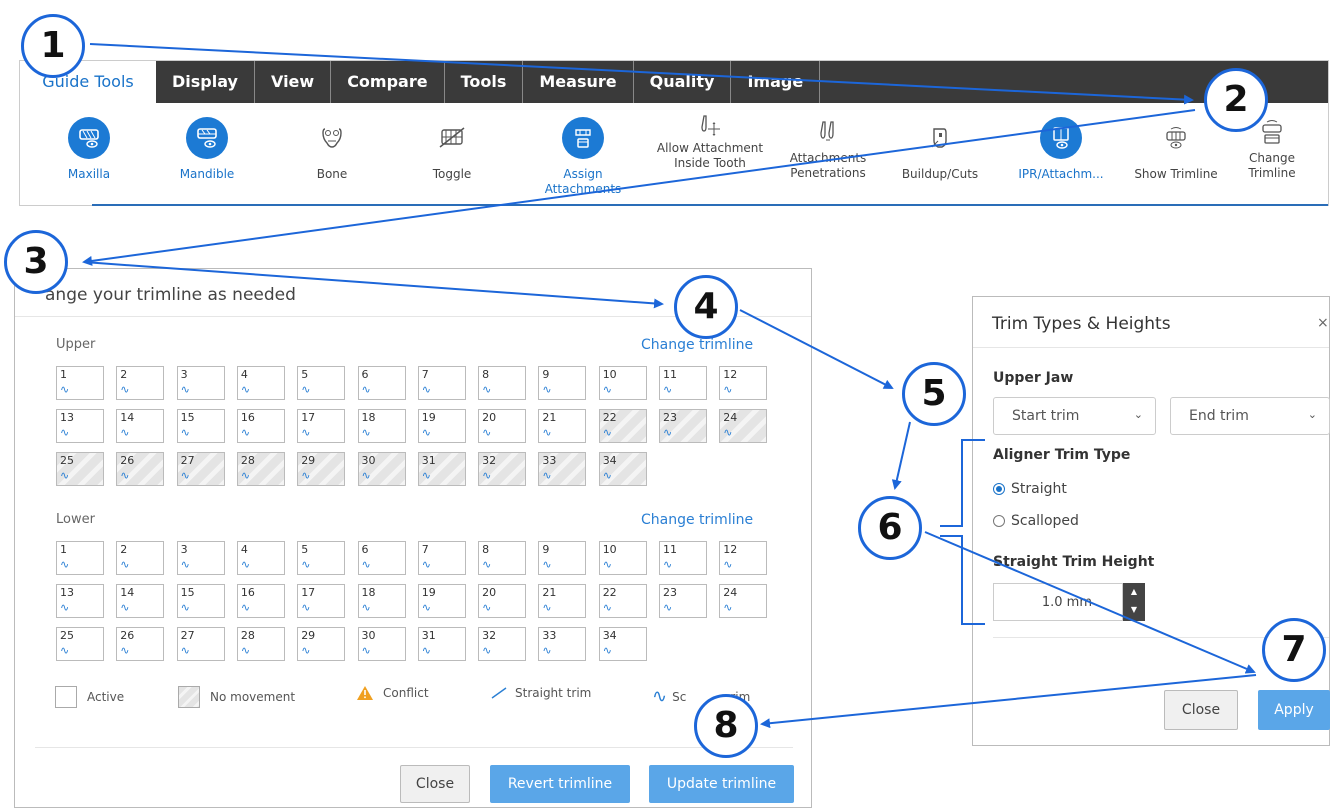 This screenshot has width=1330, height=808. I want to click on stepper-up-icon: ▲, so click(1134, 592).